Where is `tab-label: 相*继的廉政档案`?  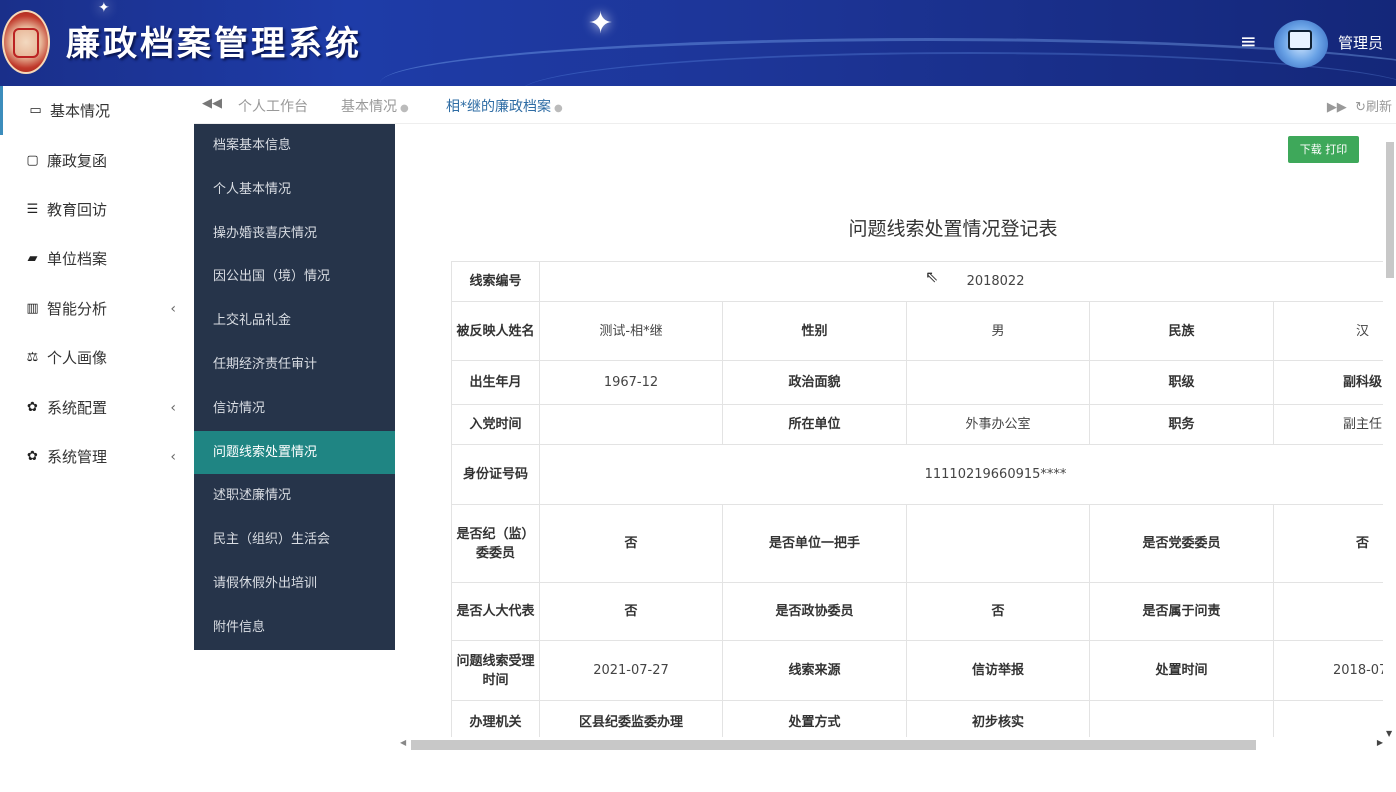 tab-label: 相*继的廉政档案 is located at coordinates (498, 107).